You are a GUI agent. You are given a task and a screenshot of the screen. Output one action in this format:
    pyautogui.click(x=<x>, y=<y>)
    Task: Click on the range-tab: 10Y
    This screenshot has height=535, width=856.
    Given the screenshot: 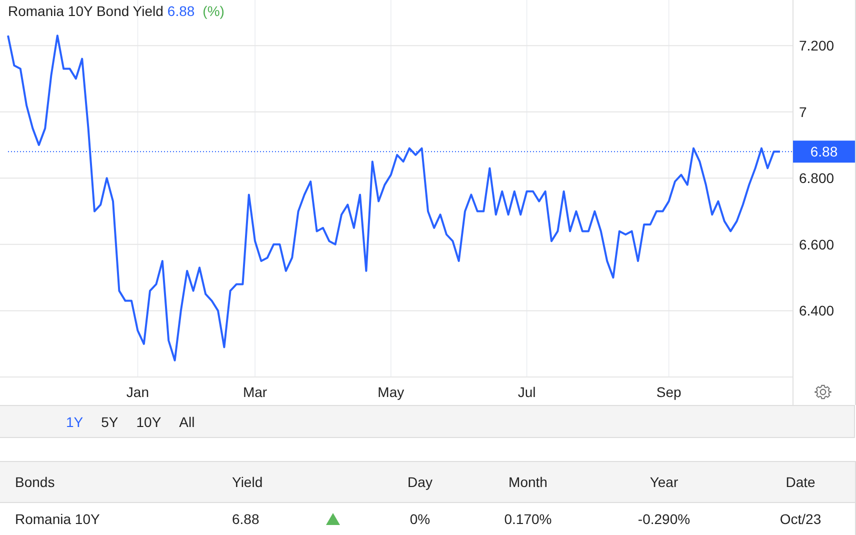 What is the action you would take?
    pyautogui.click(x=149, y=422)
    